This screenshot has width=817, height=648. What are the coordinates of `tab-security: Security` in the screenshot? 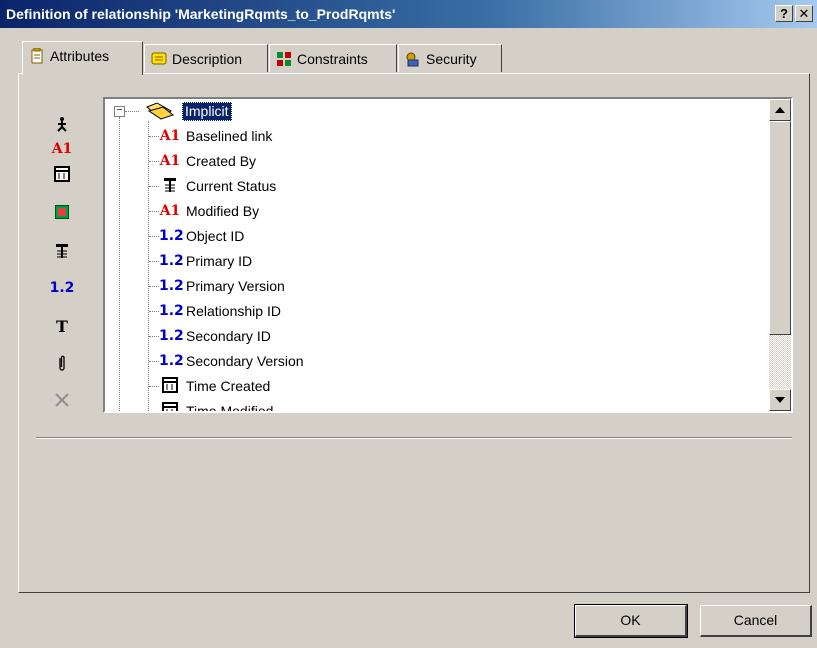 It's located at (450, 58).